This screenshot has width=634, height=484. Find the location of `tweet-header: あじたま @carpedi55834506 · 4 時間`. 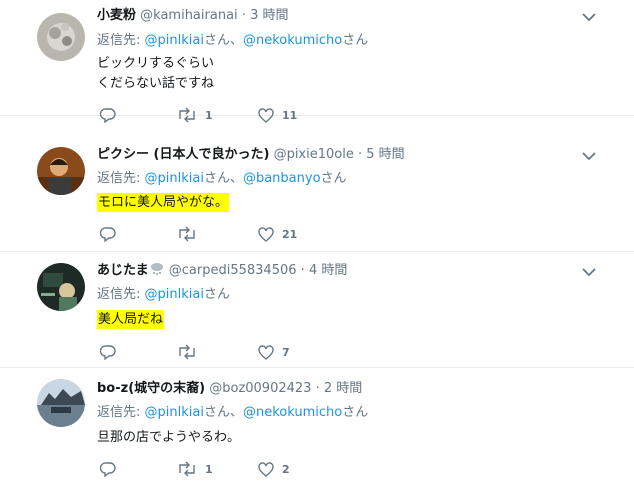

tweet-header: あじたま @carpedi55834506 · 4 時間 is located at coordinates (222, 271).